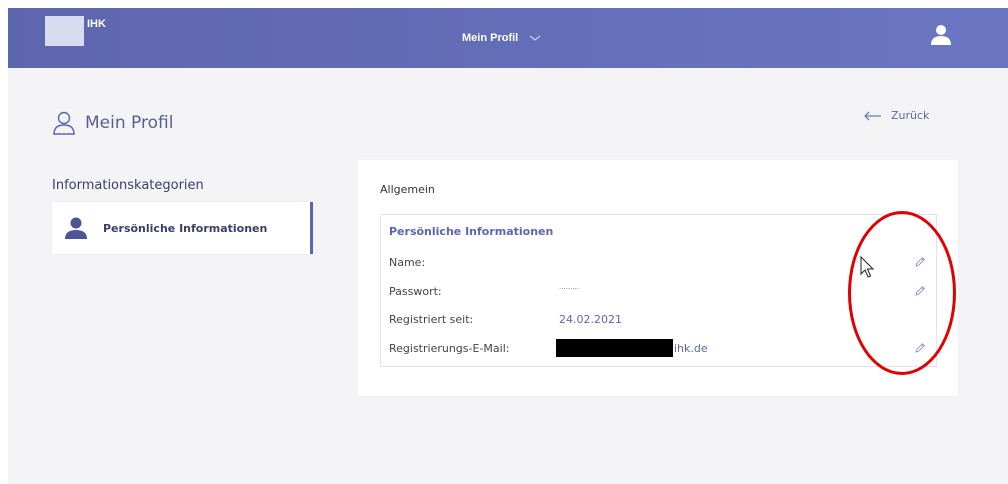 This screenshot has width=1008, height=484. I want to click on registration-email-label: Registrierungs-E-Mail:, so click(449, 348).